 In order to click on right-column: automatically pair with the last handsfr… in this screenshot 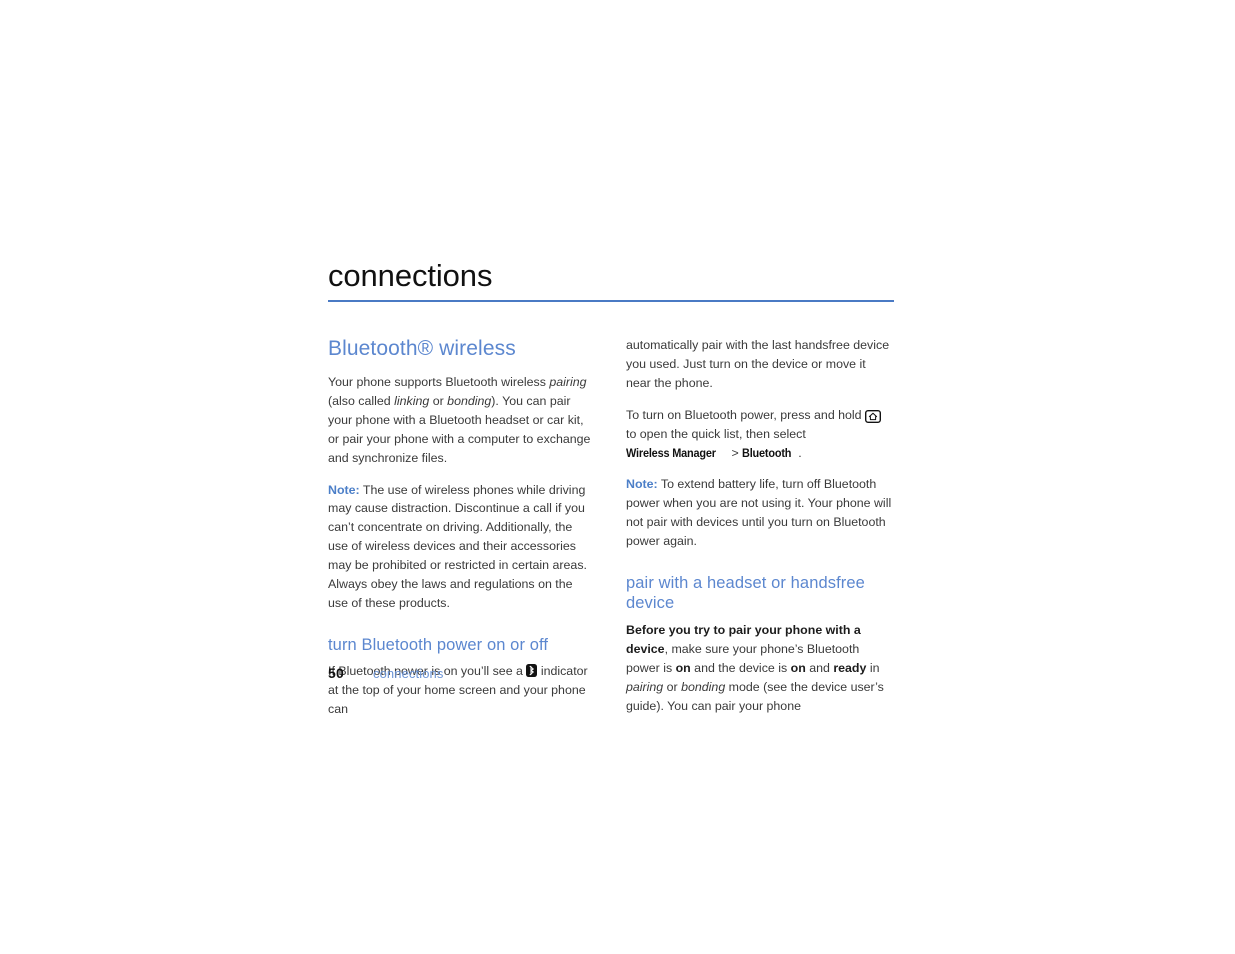, I will do `click(759, 526)`.